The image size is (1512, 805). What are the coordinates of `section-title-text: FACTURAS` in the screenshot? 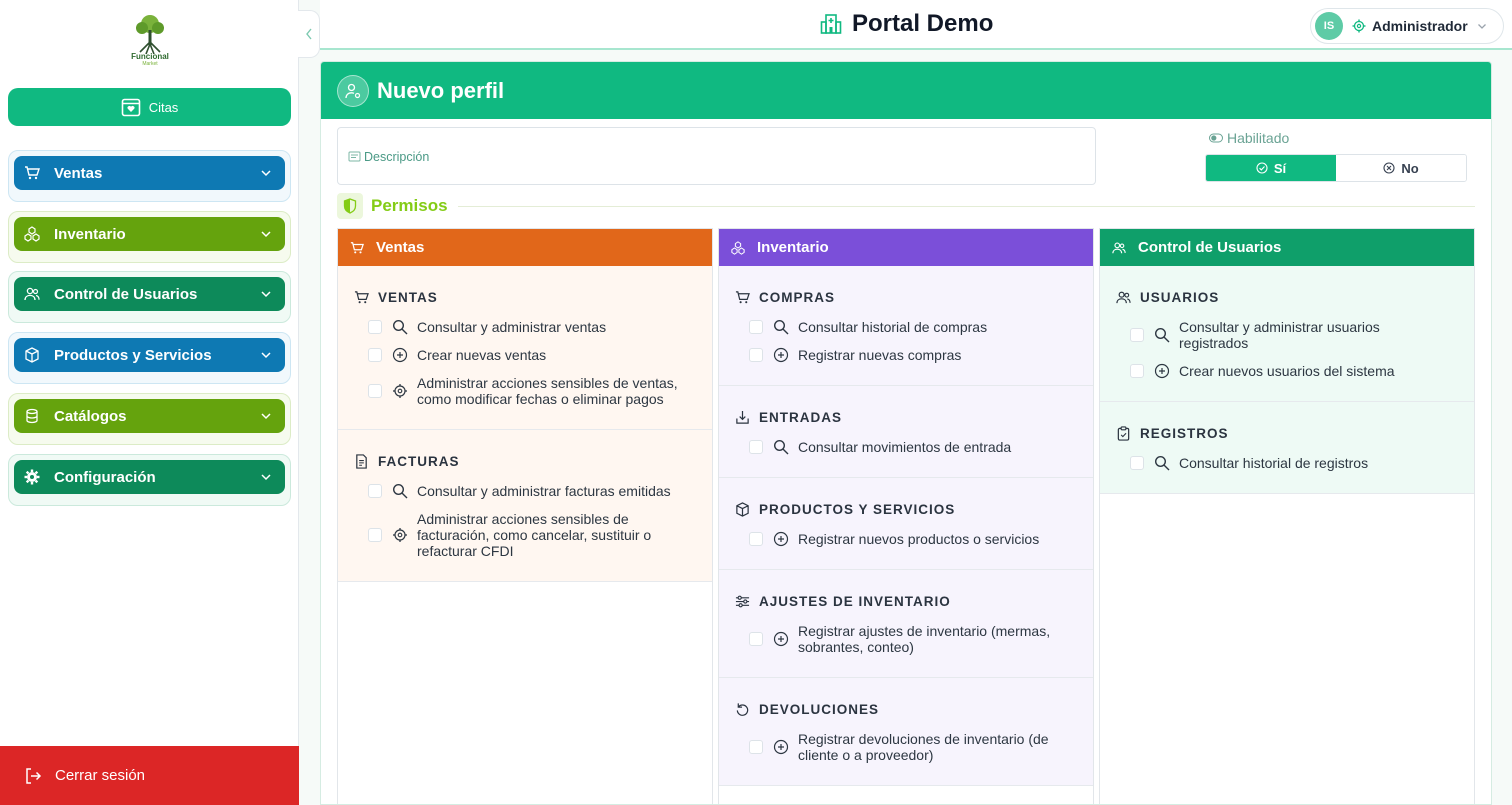 It's located at (419, 461).